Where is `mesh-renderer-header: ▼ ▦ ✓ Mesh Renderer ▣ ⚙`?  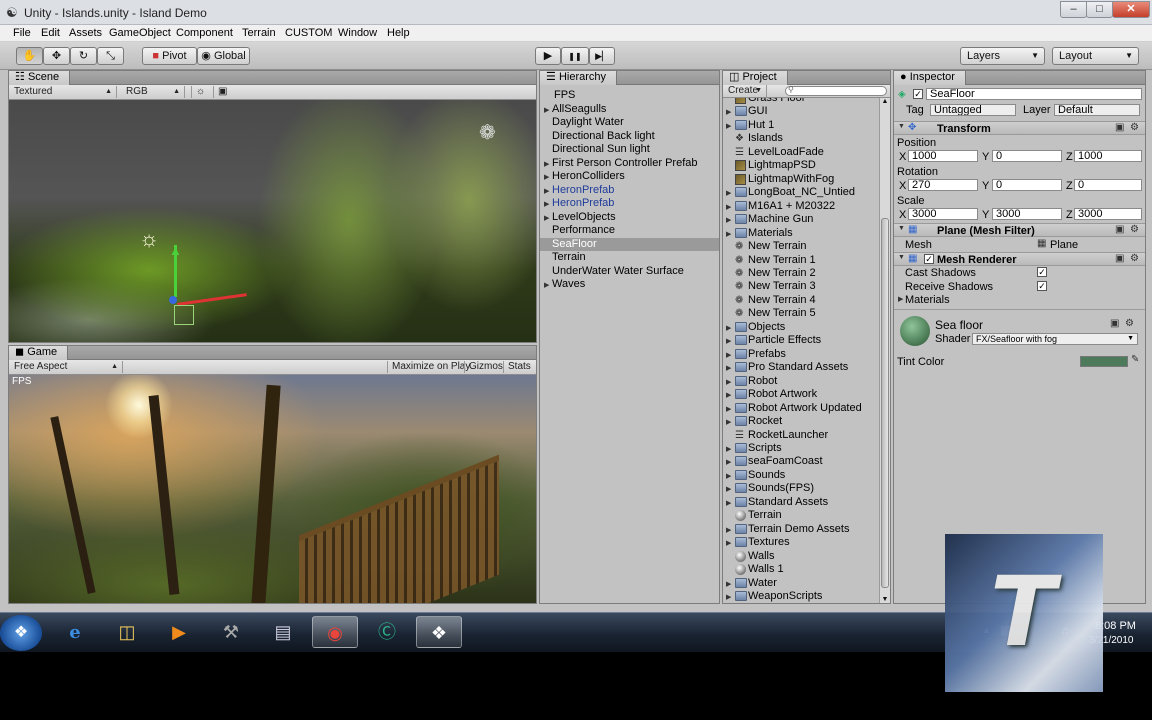 mesh-renderer-header: ▼ ▦ ✓ Mesh Renderer ▣ ⚙ is located at coordinates (1019, 259).